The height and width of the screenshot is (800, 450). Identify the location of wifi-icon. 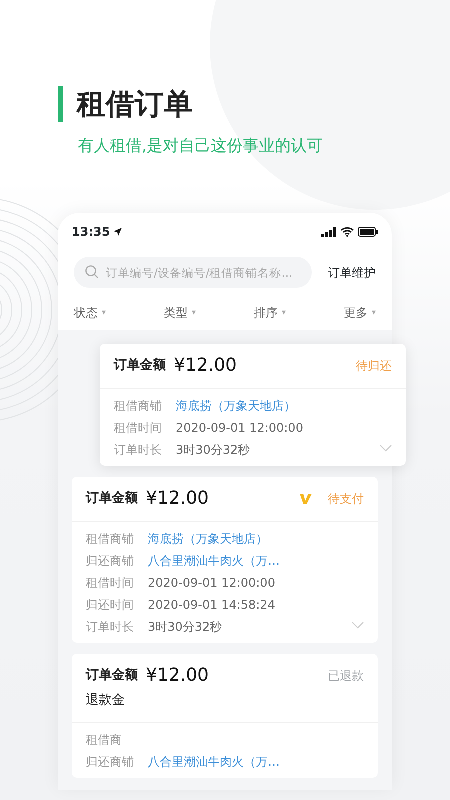
(347, 232).